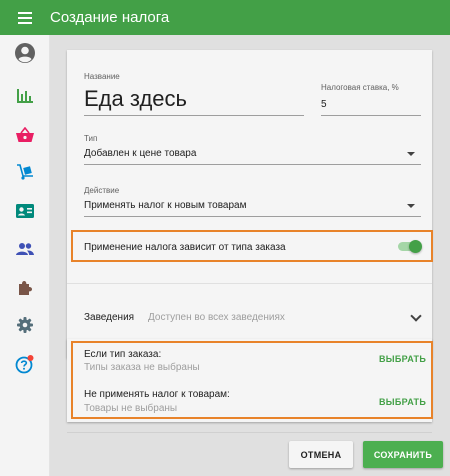 The width and height of the screenshot is (450, 476). I want to click on dolly-icon, so click(25, 174).